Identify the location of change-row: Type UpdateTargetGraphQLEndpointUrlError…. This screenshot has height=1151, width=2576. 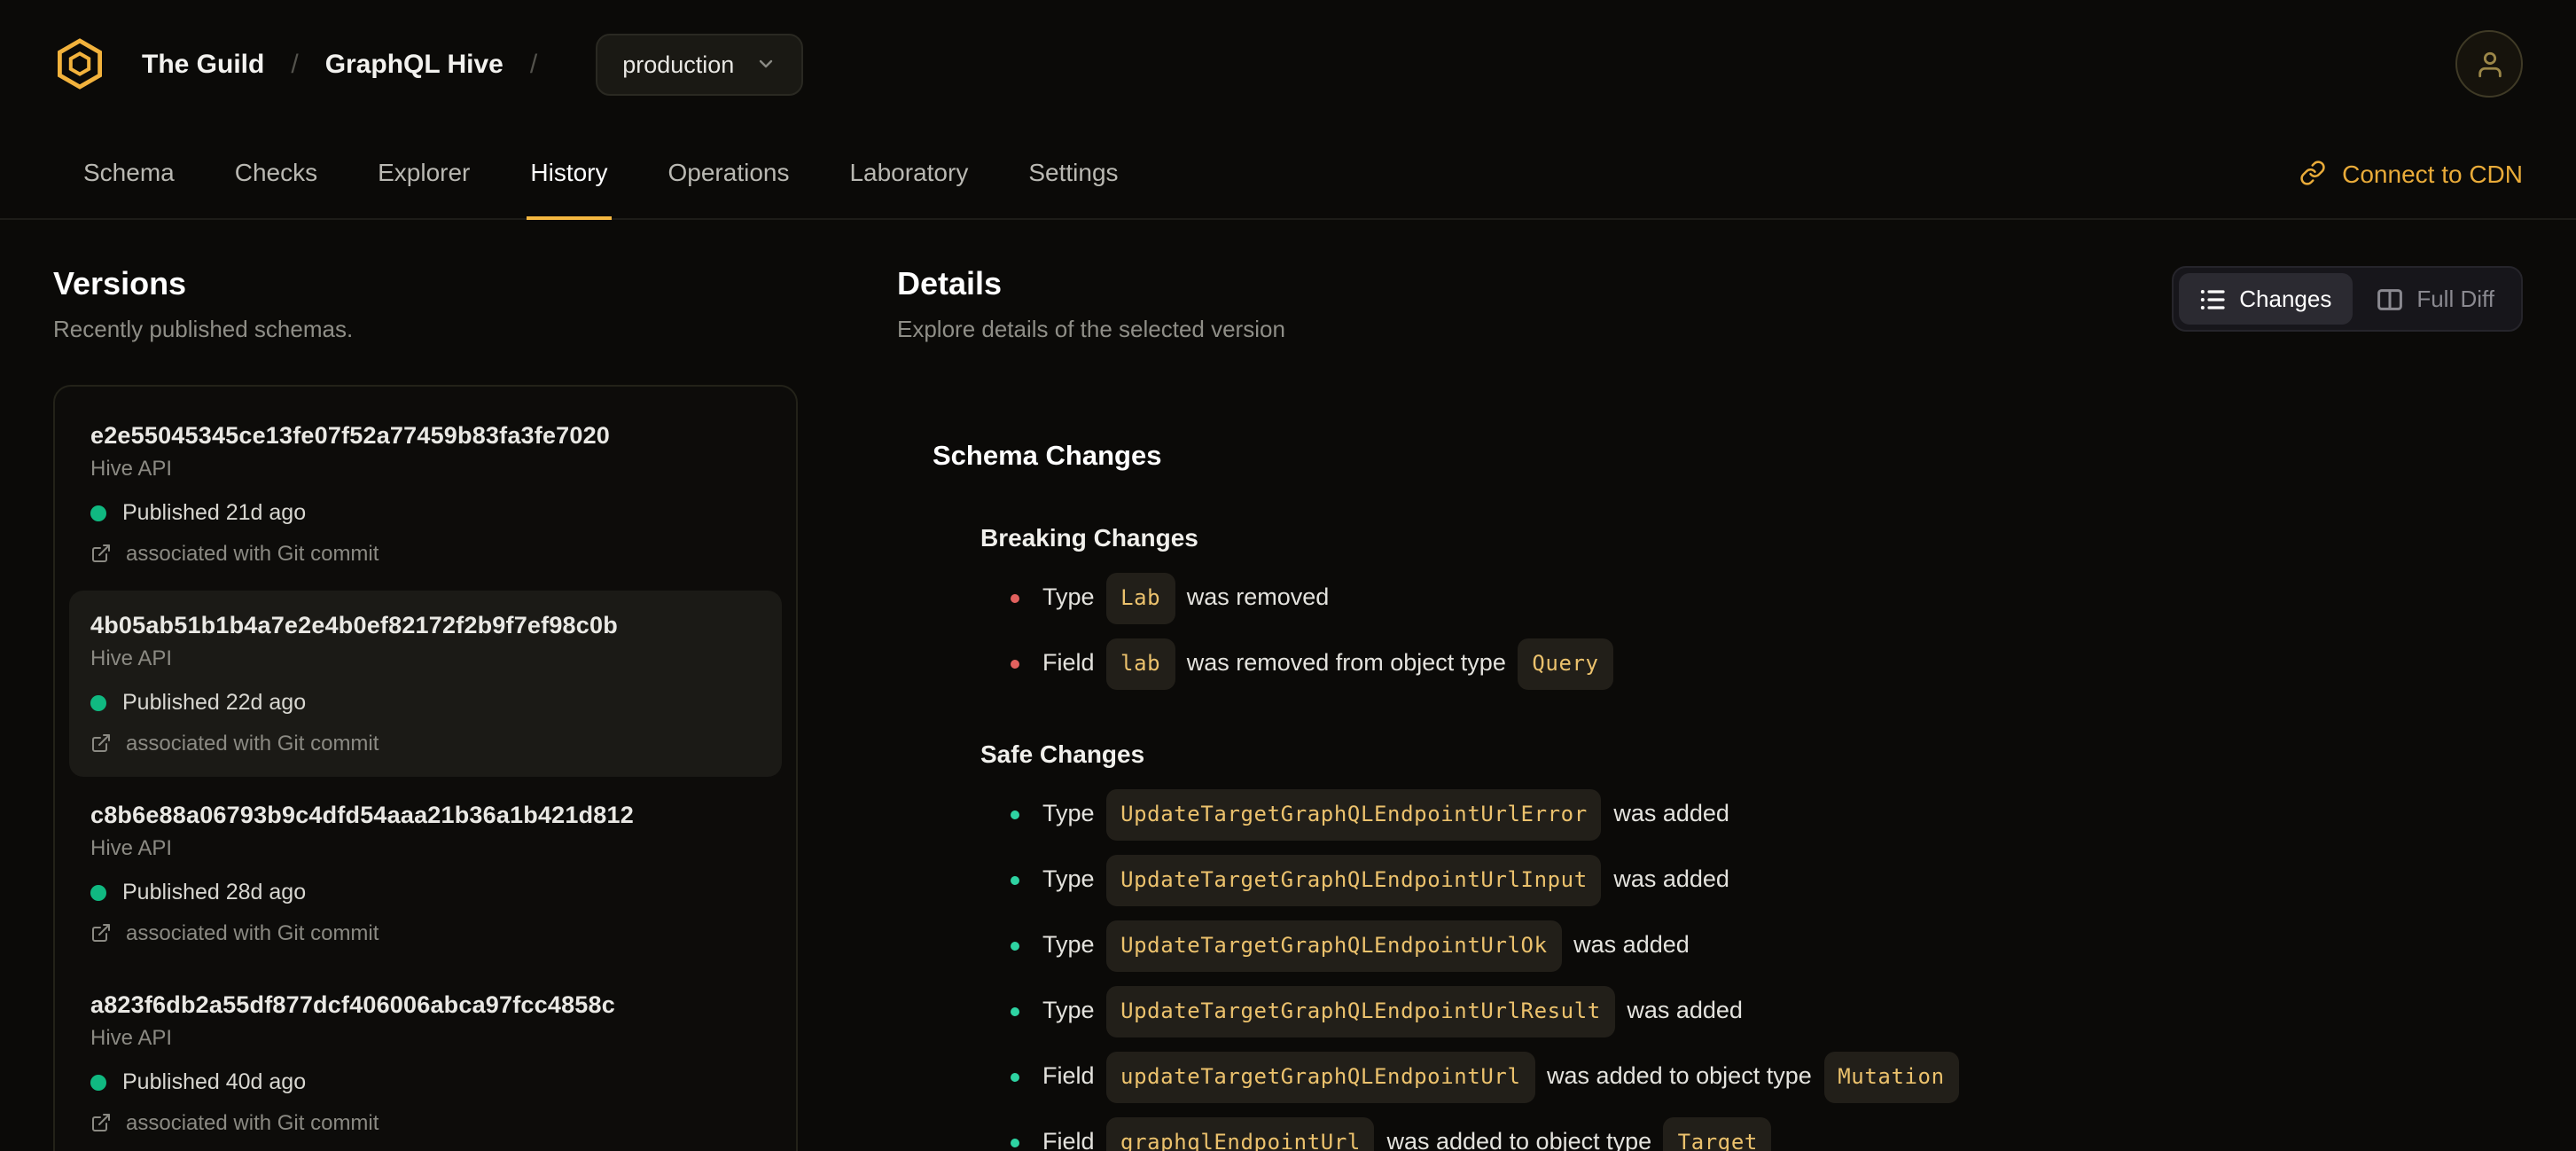
(1767, 815).